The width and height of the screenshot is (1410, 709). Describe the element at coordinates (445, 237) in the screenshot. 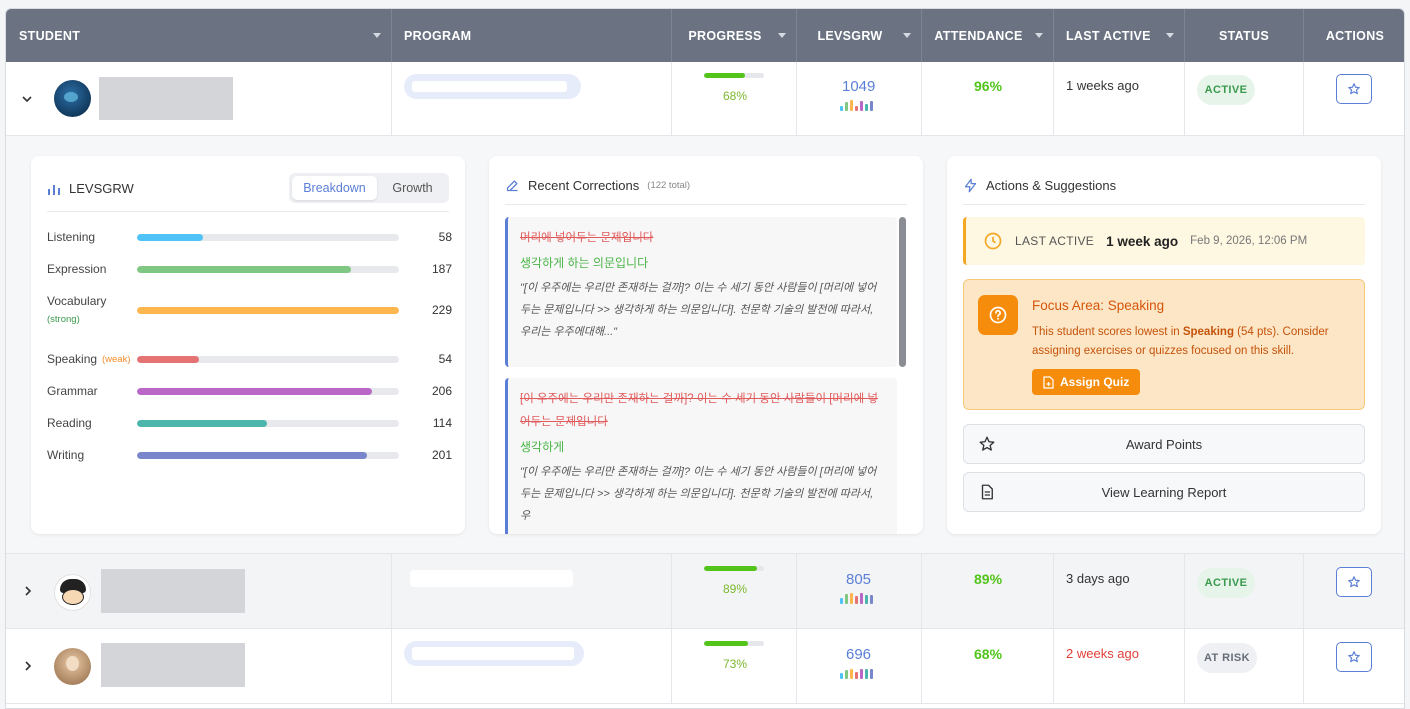

I see `skill-value: 58` at that location.